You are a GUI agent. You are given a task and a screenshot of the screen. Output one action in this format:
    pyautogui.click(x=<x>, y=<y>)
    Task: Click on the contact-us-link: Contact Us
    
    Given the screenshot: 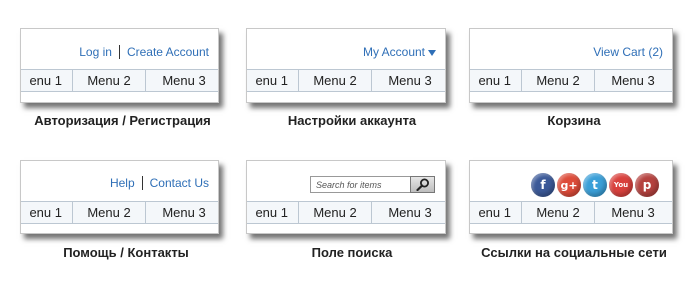 What is the action you would take?
    pyautogui.click(x=179, y=183)
    